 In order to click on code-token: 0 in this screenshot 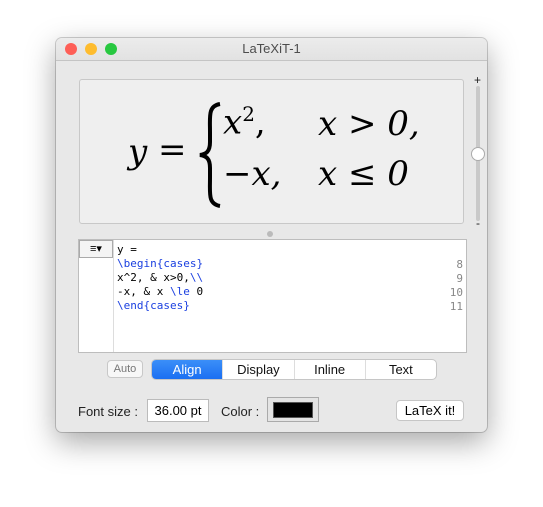, I will do `click(196, 291)`.